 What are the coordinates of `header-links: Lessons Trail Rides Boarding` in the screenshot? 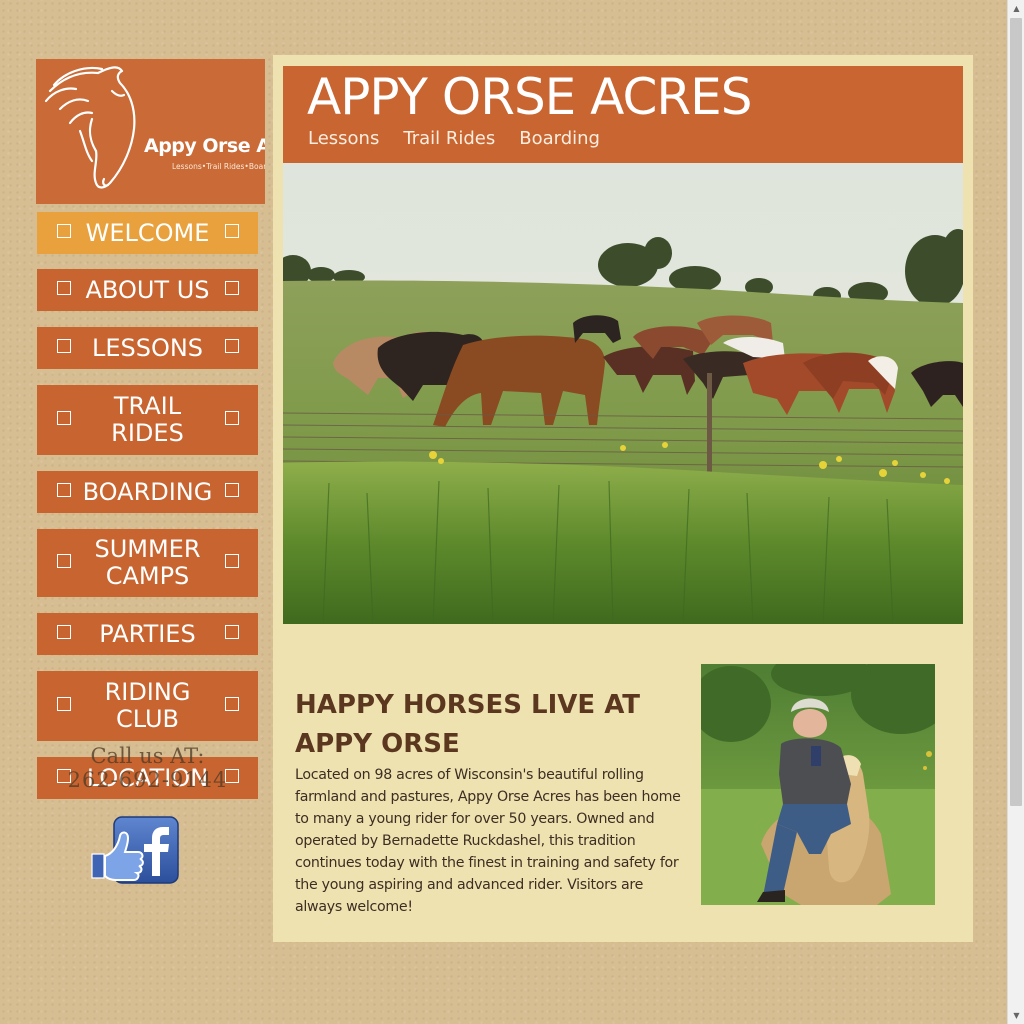 It's located at (457, 138).